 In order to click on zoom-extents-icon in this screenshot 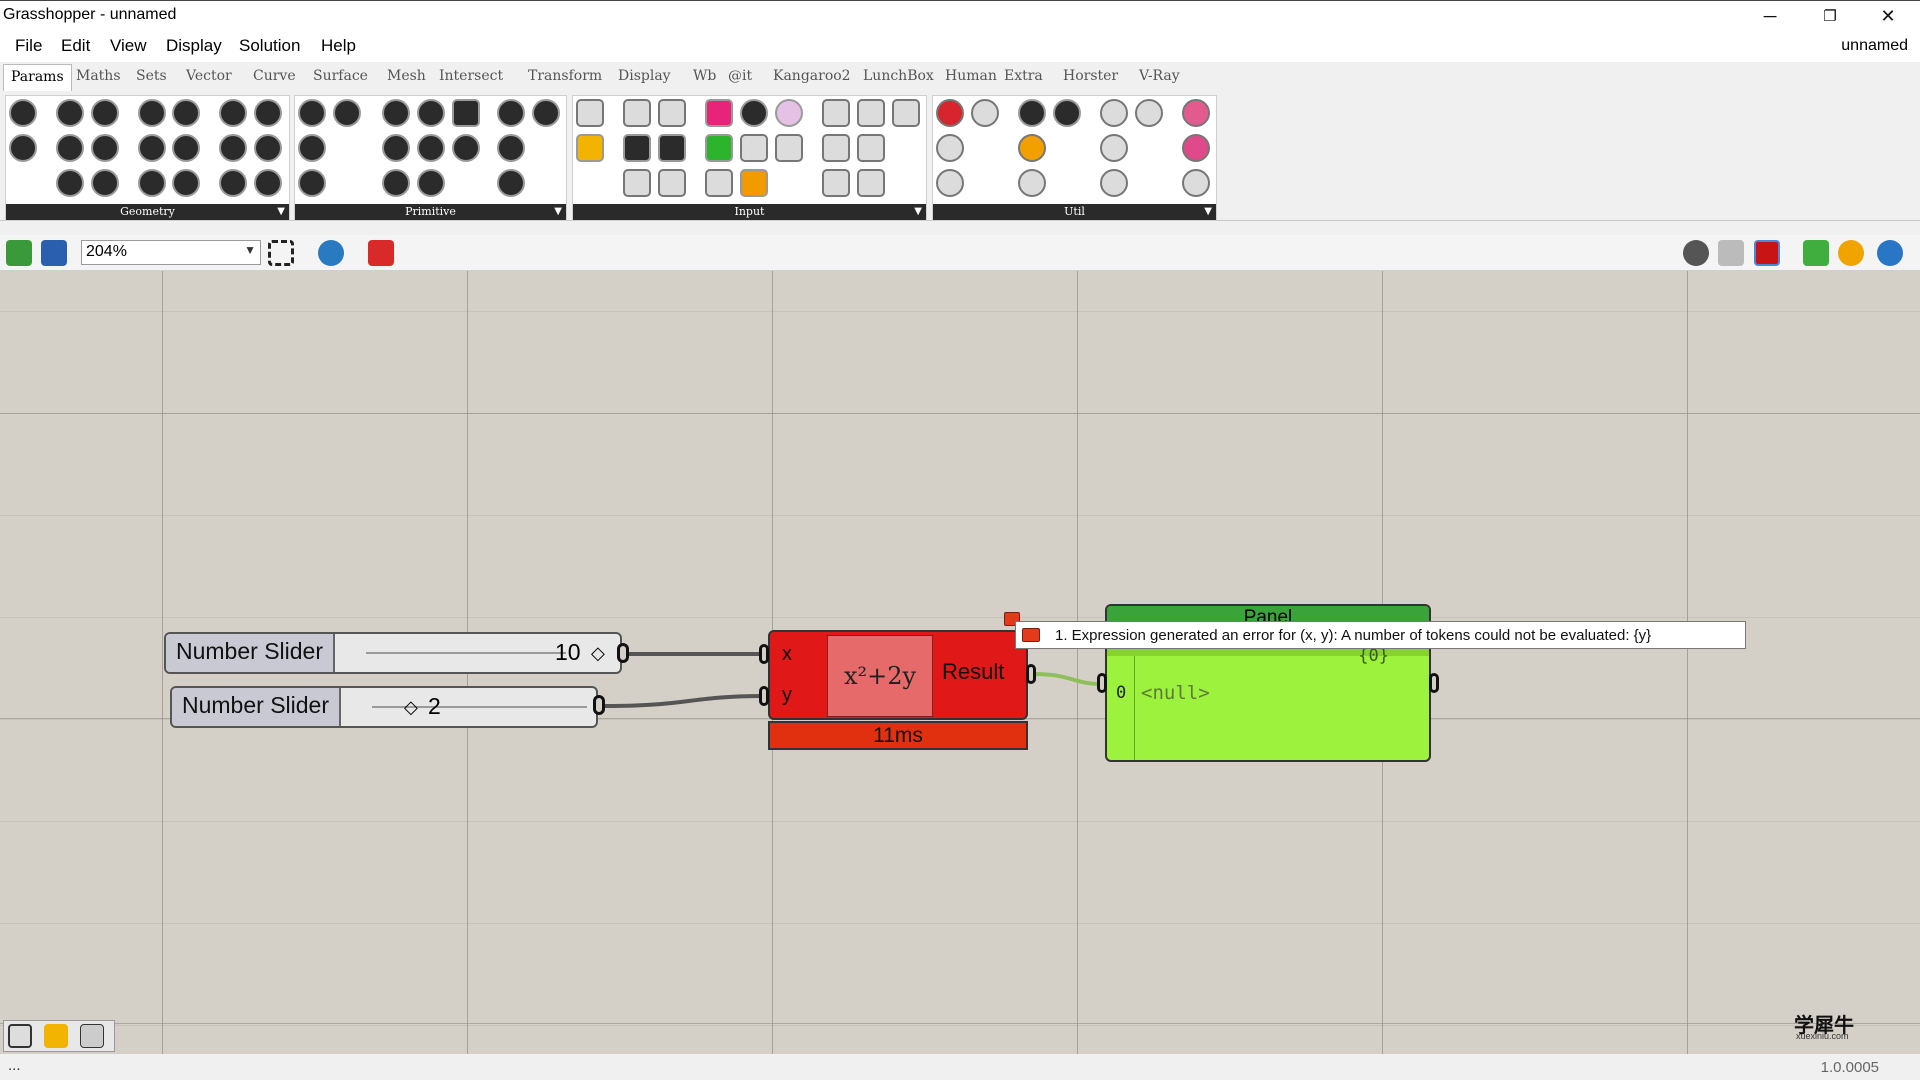, I will do `click(281, 253)`.